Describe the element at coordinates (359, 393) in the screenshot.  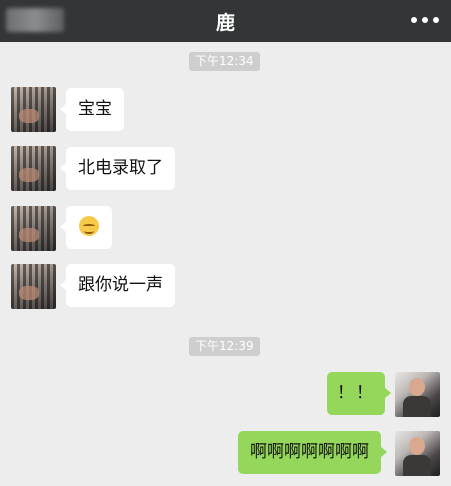
I see `message-bubble-outgoing: ！！` at that location.